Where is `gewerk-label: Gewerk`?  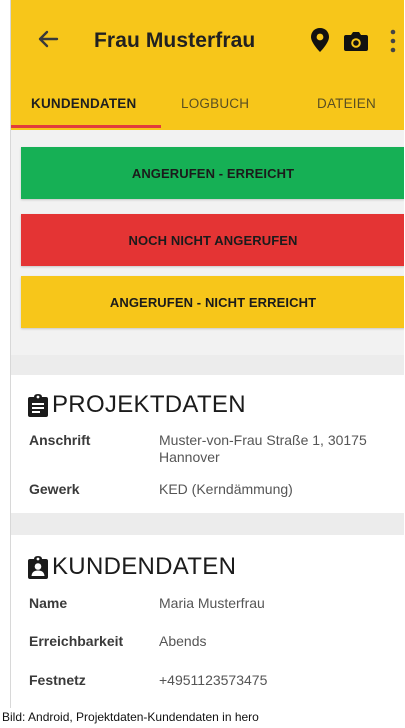
gewerk-label: Gewerk is located at coordinates (54, 489).